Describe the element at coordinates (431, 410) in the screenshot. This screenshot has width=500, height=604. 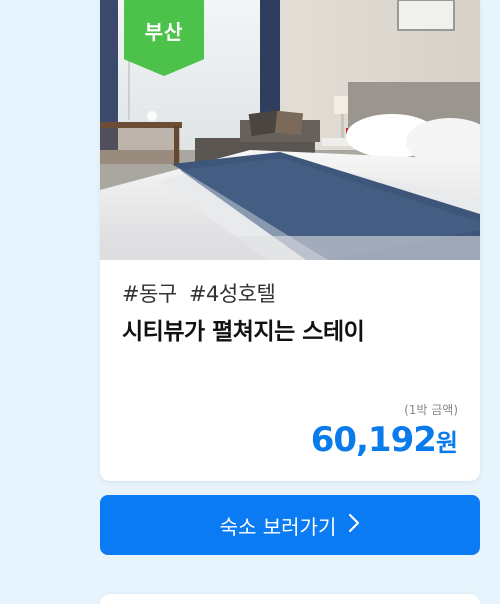
I see `price-note: (1박 금액)` at that location.